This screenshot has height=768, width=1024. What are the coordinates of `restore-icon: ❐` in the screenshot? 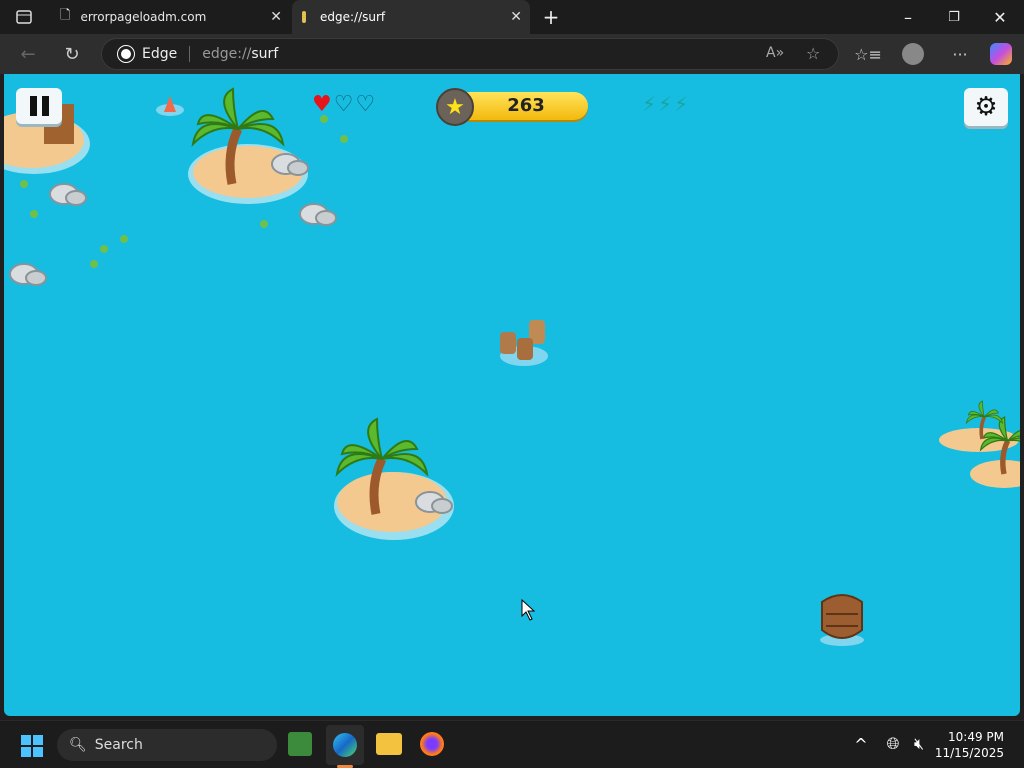 It's located at (954, 17).